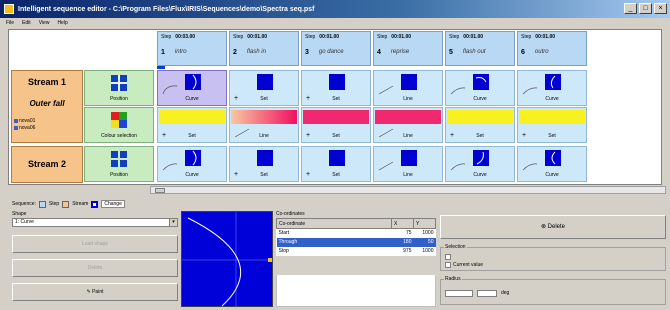  I want to click on line-indicator-icon, so click(386, 166).